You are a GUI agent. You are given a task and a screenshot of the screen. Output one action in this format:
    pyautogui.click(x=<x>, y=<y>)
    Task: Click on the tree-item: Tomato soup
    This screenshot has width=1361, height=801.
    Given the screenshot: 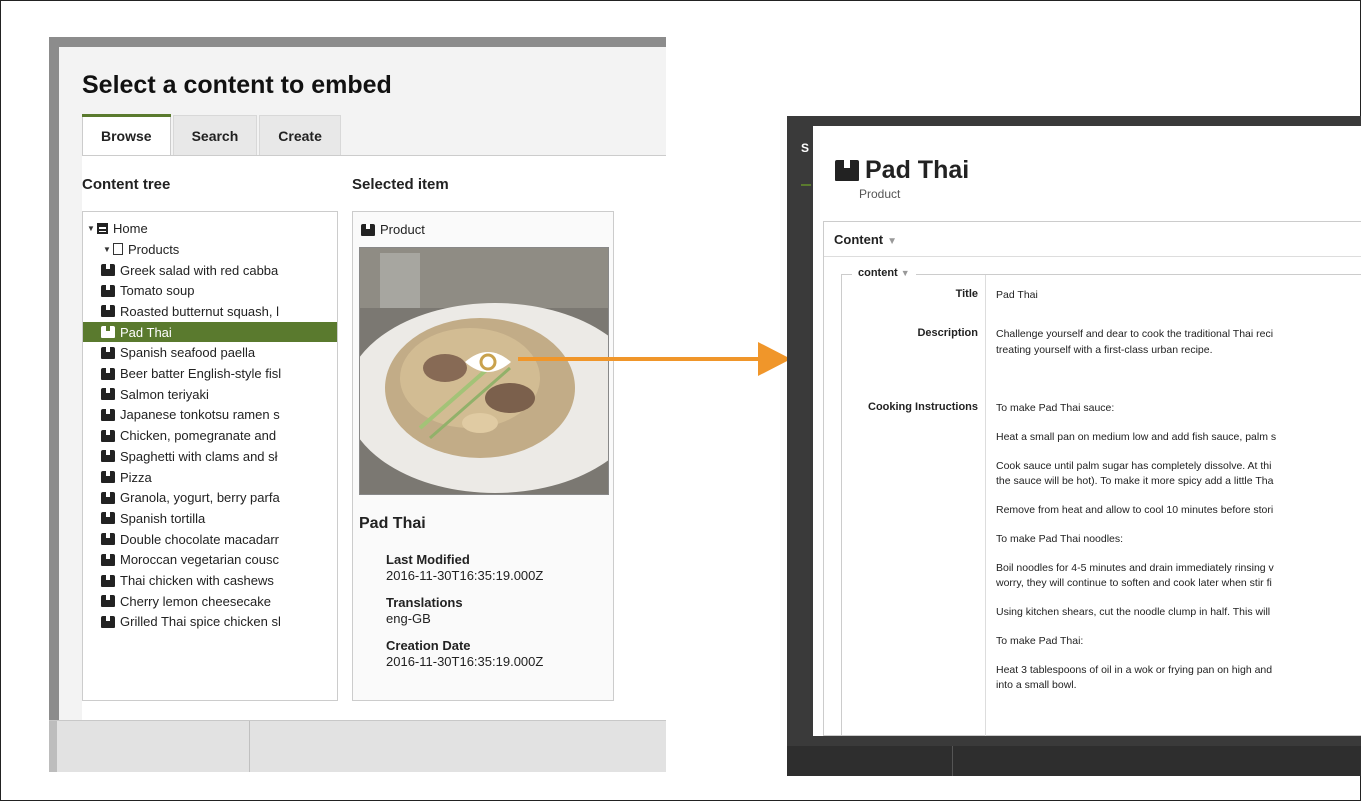 What is the action you would take?
    pyautogui.click(x=147, y=291)
    